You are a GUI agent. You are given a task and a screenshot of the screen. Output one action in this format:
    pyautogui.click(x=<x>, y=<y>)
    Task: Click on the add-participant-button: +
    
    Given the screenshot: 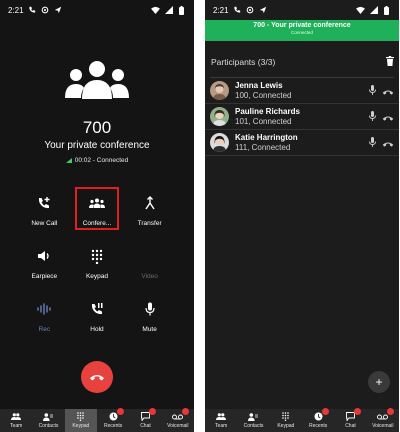 What is the action you would take?
    pyautogui.click(x=379, y=382)
    